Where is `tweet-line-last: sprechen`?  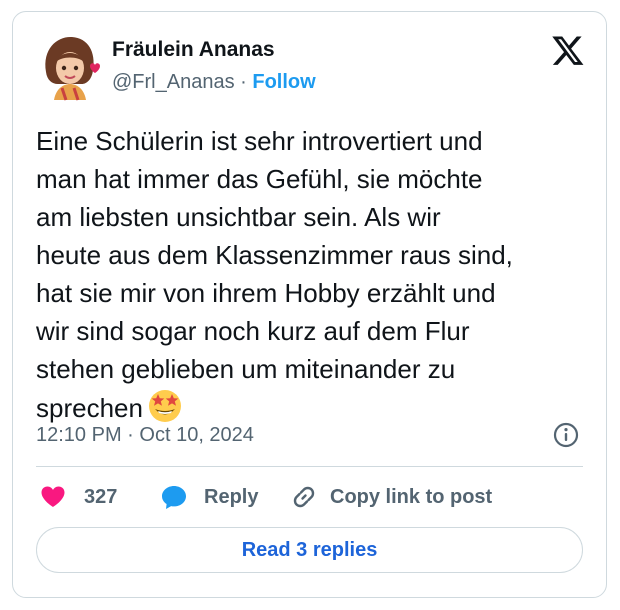 tweet-line-last: sprechen is located at coordinates (308, 407).